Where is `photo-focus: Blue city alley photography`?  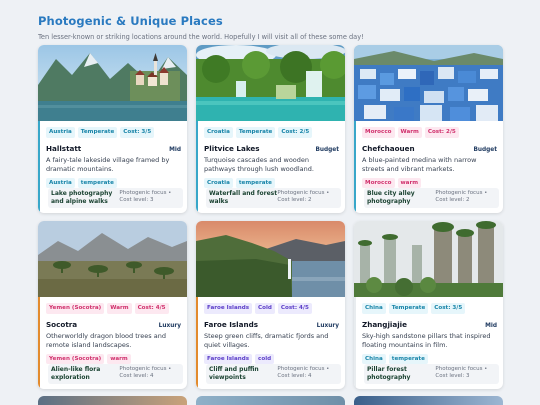
photo-focus: Blue city alley photography is located at coordinates (391, 197).